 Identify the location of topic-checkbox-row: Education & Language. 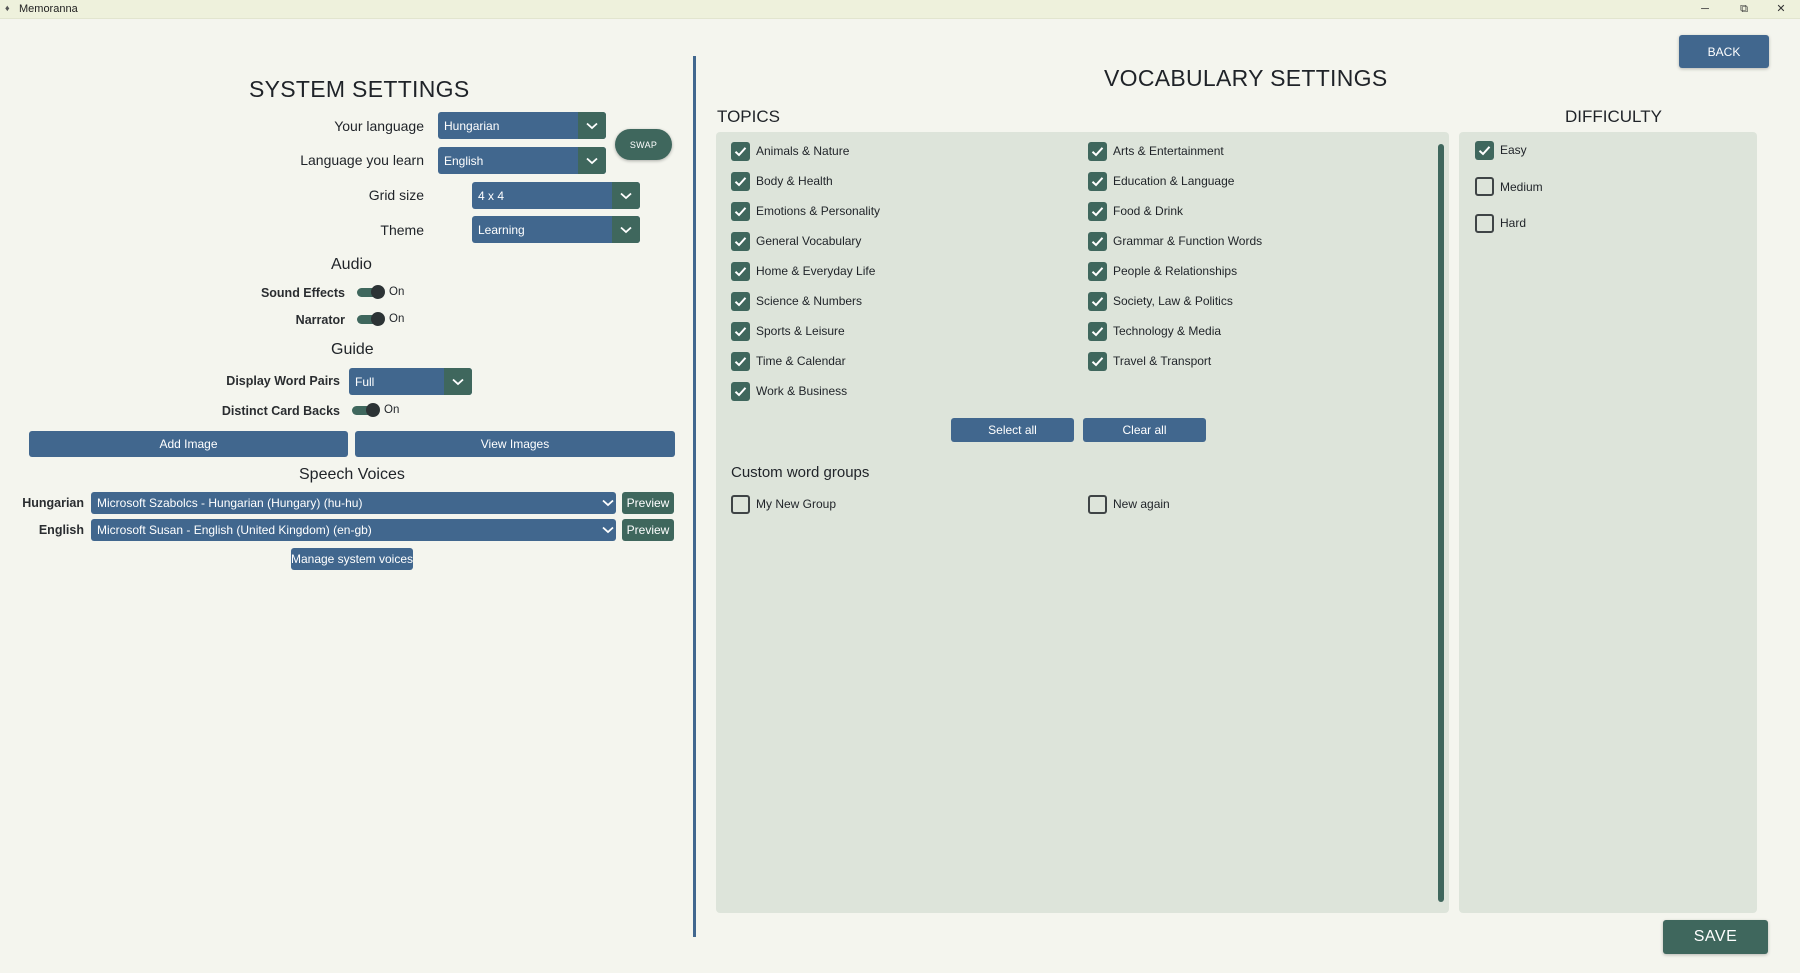
(1258, 181).